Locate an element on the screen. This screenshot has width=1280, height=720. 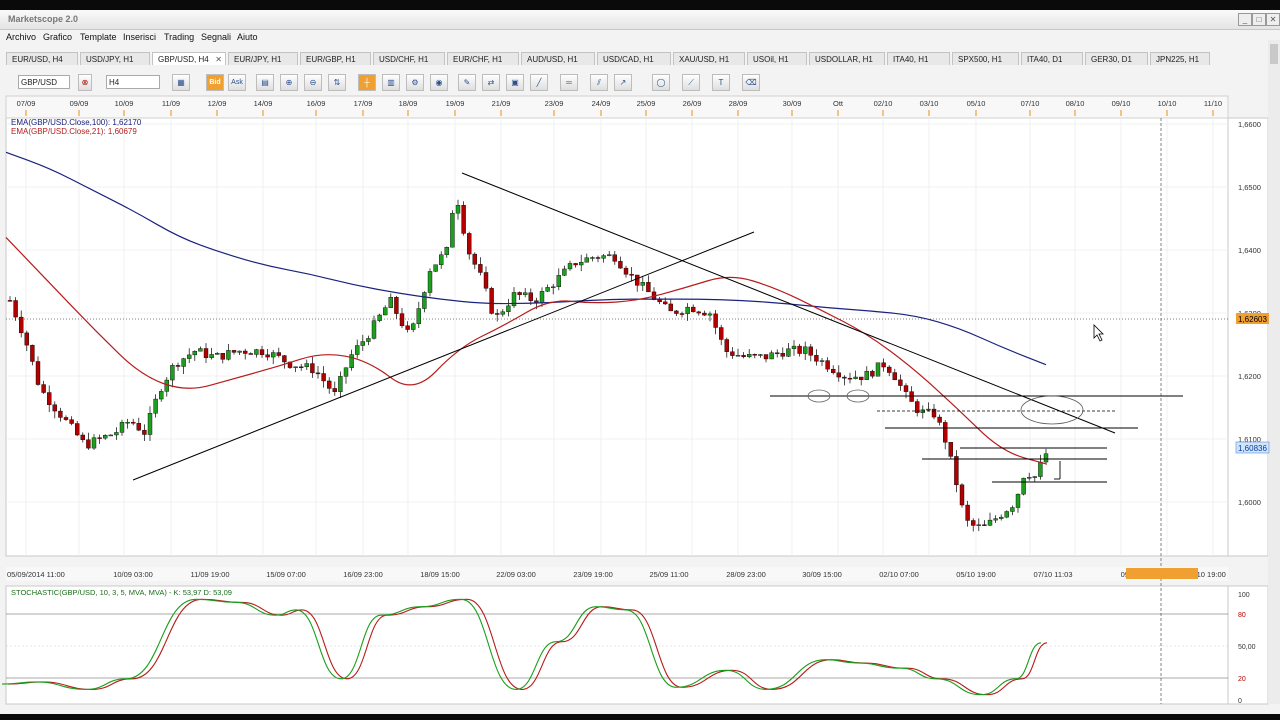
bottom-date-label: 30/09 15:00 is located at coordinates (822, 574).